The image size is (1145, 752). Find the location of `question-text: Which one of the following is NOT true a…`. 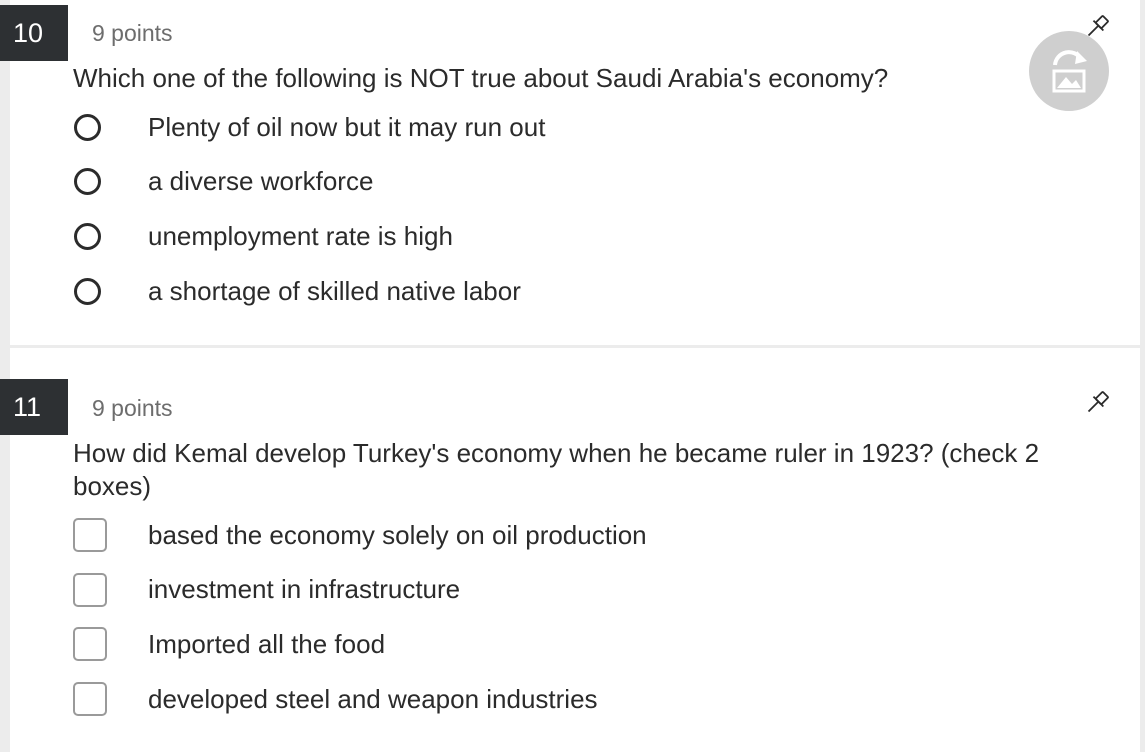

question-text: Which one of the following is NOT true a… is located at coordinates (481, 78).